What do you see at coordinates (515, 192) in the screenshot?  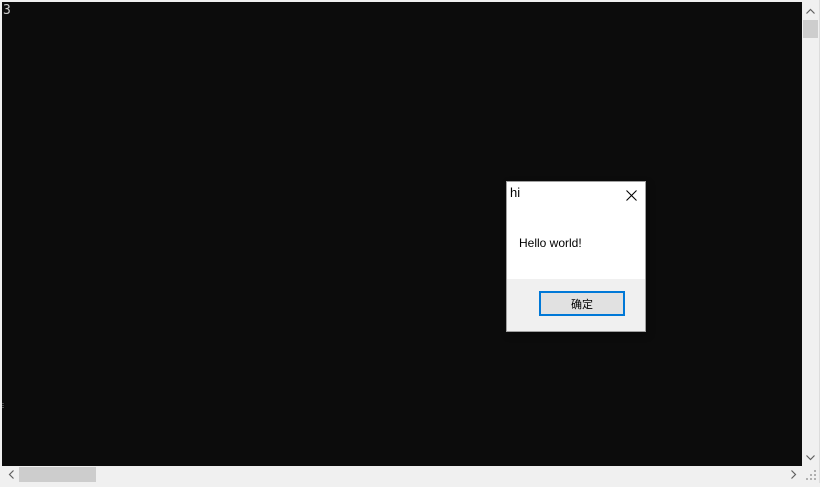 I see `dialog-title: hi` at bounding box center [515, 192].